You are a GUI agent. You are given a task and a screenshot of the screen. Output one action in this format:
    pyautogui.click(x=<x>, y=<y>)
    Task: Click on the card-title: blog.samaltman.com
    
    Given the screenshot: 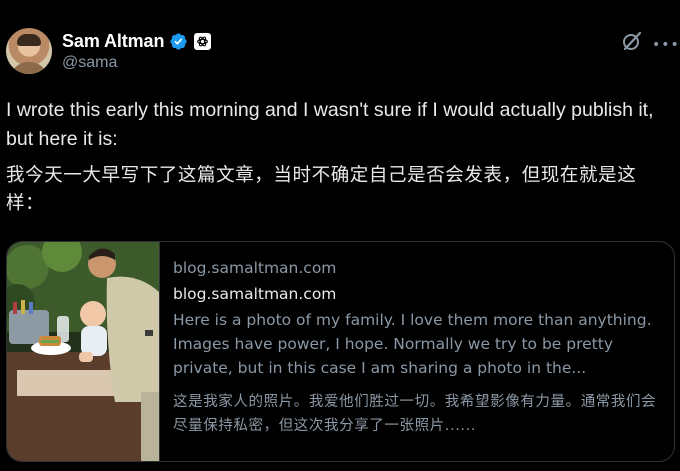 What is the action you would take?
    pyautogui.click(x=418, y=295)
    